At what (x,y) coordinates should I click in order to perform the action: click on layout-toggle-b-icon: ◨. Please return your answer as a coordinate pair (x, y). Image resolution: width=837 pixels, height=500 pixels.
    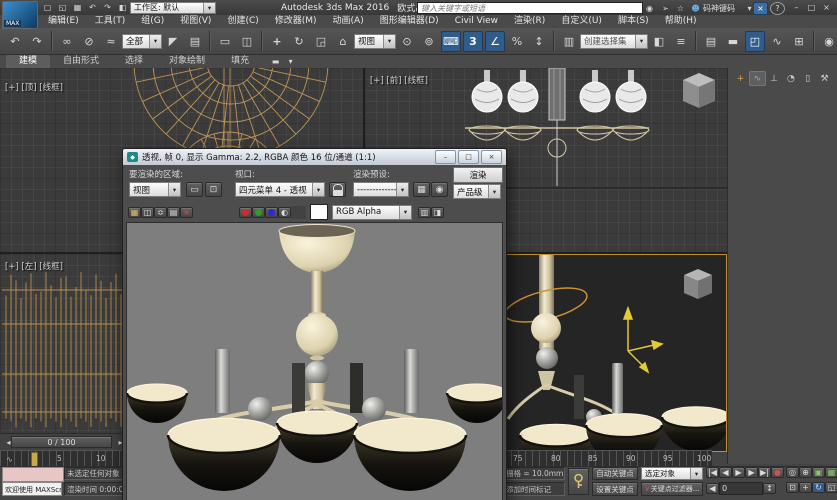
    Looking at the image, I should click on (437, 212).